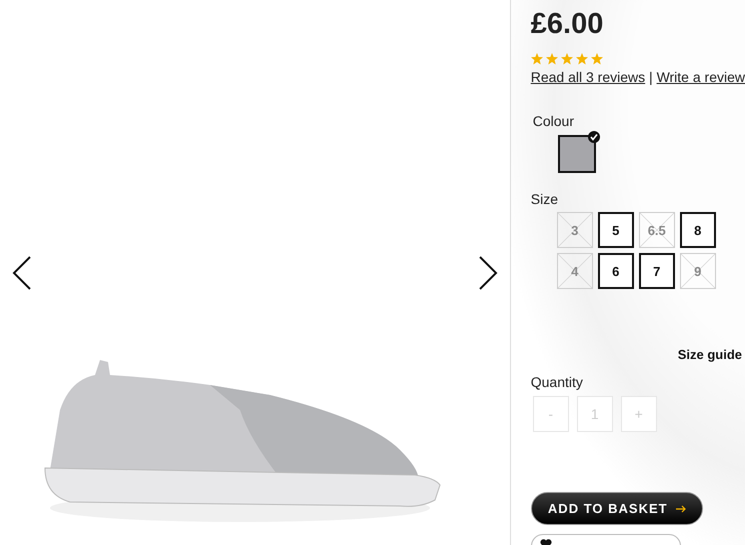 Image resolution: width=745 pixels, height=545 pixels. What do you see at coordinates (656, 271) in the screenshot?
I see `size-option: 7` at bounding box center [656, 271].